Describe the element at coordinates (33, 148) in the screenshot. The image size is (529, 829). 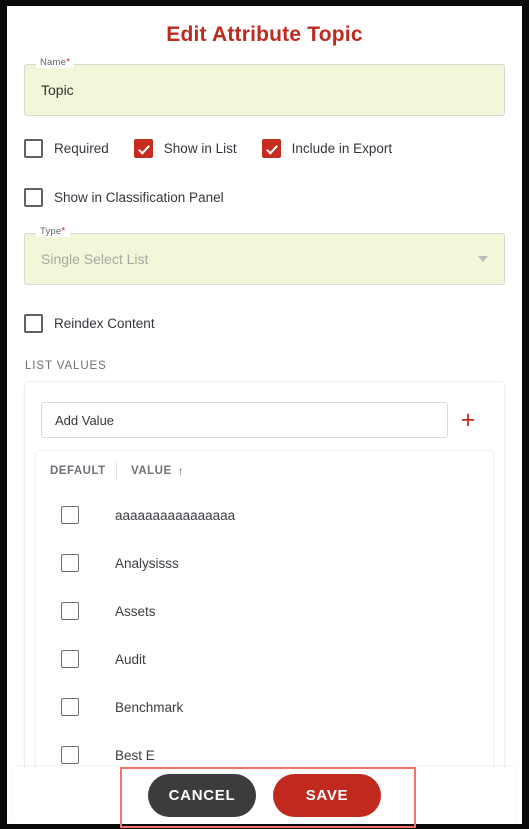
I see `required-checkbox-box` at that location.